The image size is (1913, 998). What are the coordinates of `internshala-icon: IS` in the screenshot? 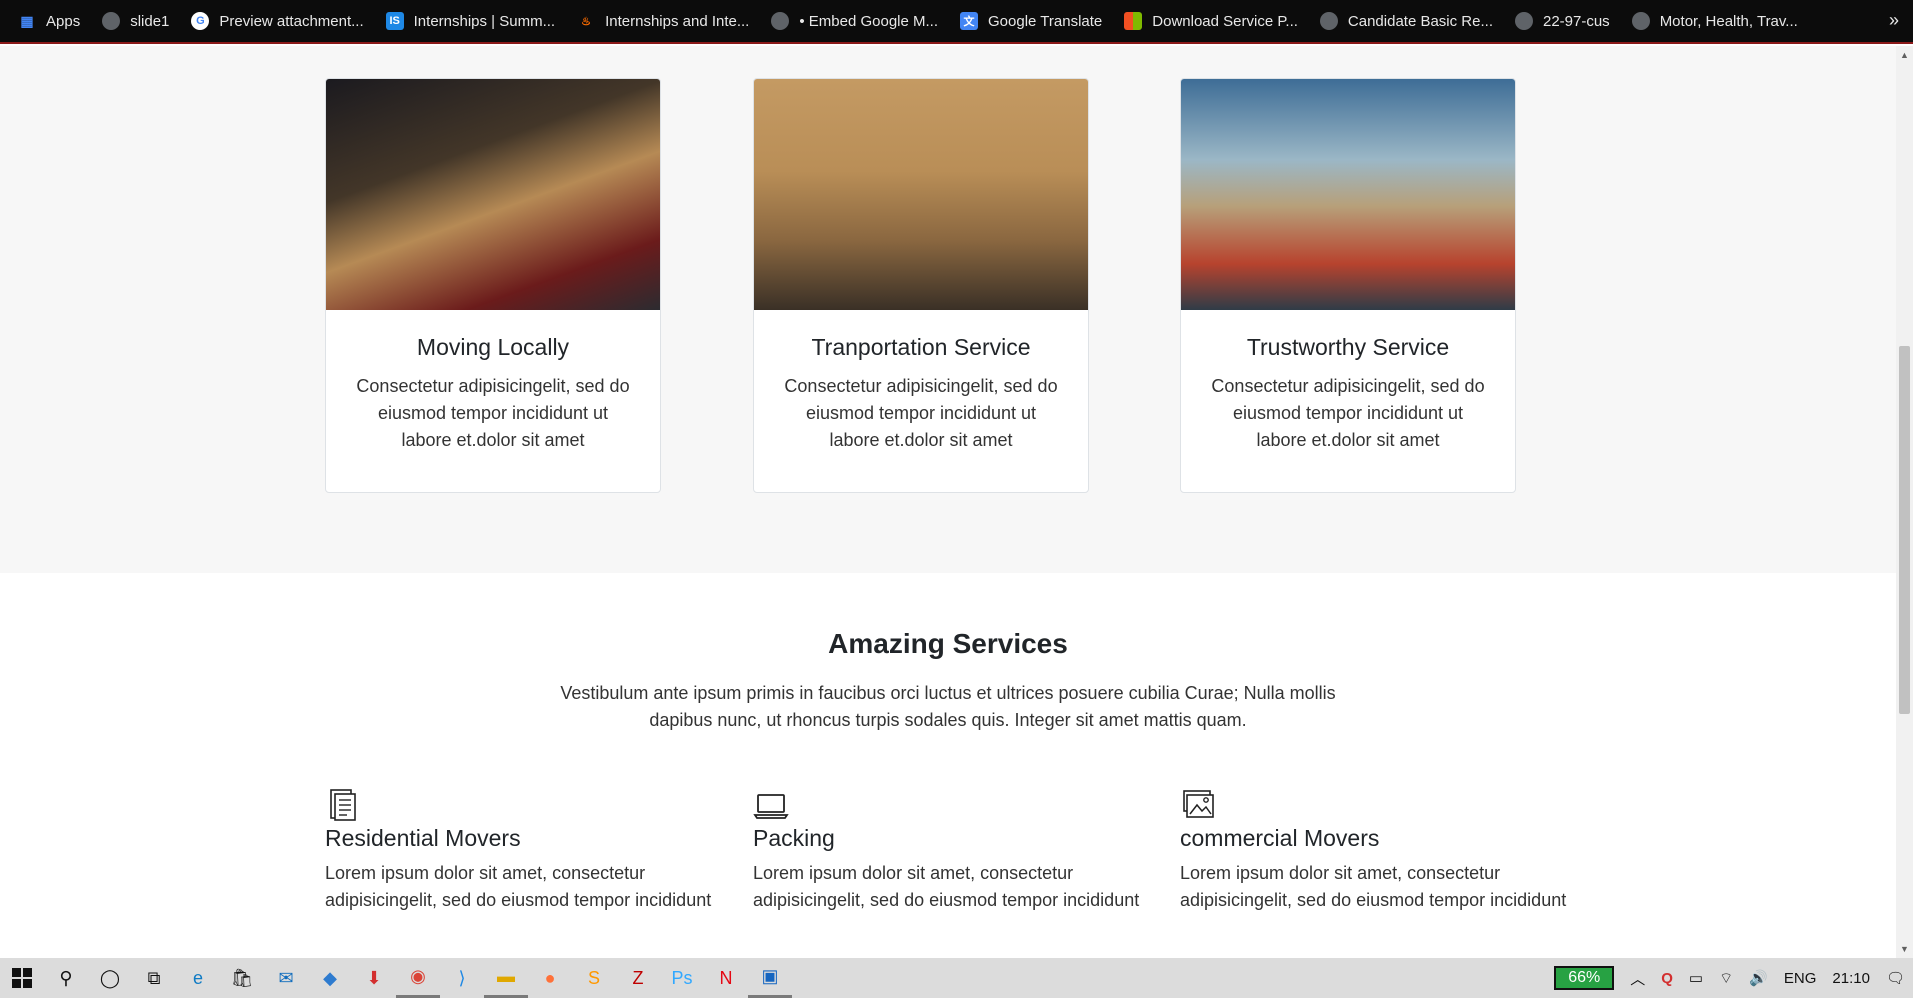 It's located at (394, 21).